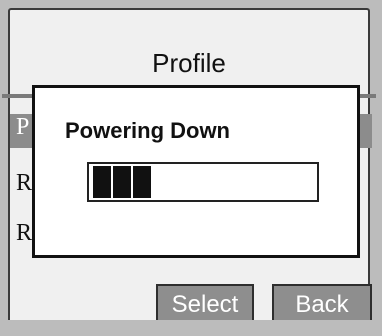 The width and height of the screenshot is (382, 336). Describe the element at coordinates (322, 303) in the screenshot. I see `back-button: Back` at that location.